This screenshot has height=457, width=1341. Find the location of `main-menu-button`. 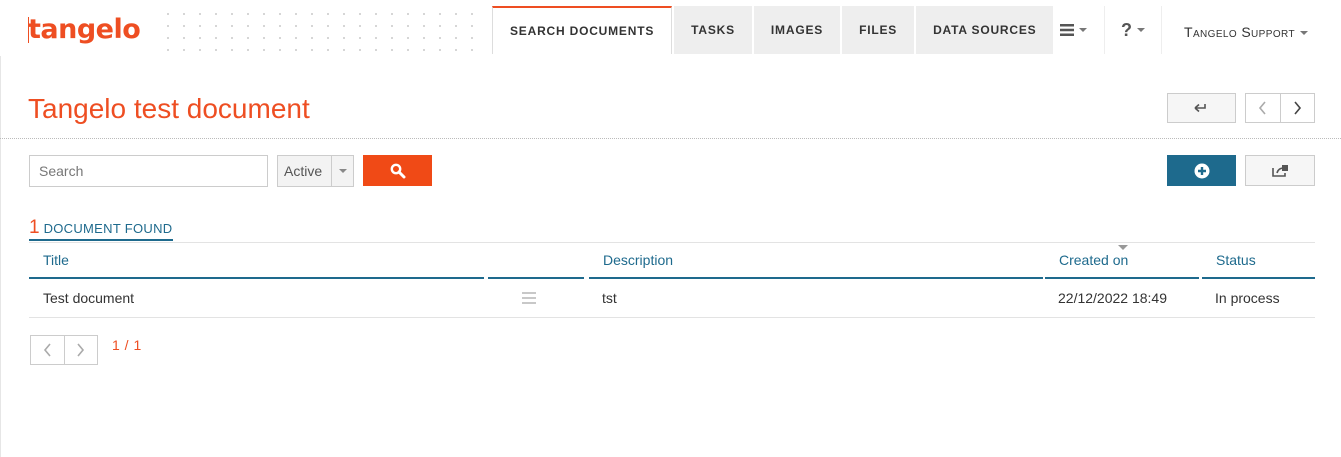

main-menu-button is located at coordinates (1073, 30).